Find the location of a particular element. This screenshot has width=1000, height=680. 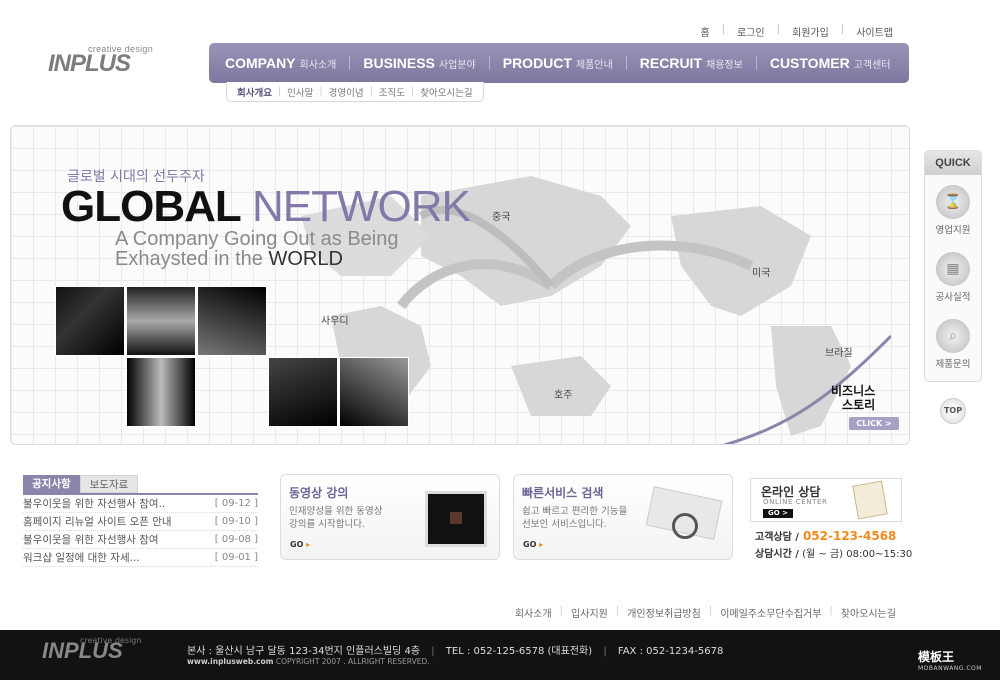

nav-recruit: RECRUIT 채용정보 is located at coordinates (691, 63).